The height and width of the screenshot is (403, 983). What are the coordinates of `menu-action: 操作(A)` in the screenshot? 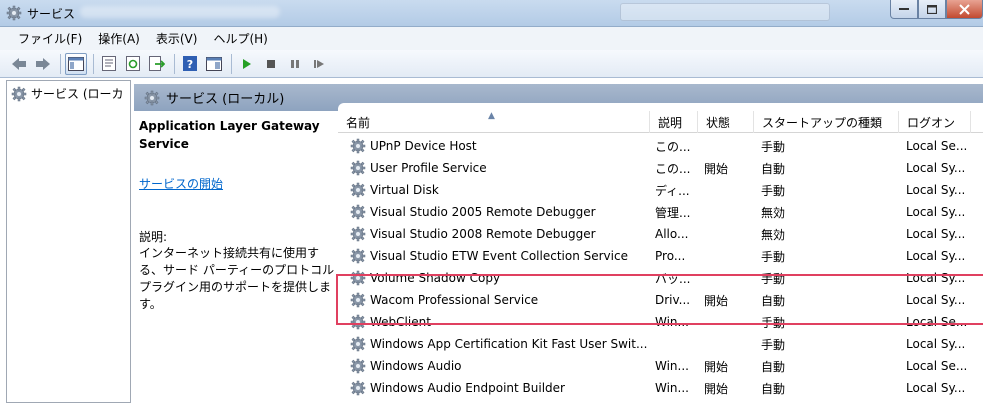 It's located at (119, 38).